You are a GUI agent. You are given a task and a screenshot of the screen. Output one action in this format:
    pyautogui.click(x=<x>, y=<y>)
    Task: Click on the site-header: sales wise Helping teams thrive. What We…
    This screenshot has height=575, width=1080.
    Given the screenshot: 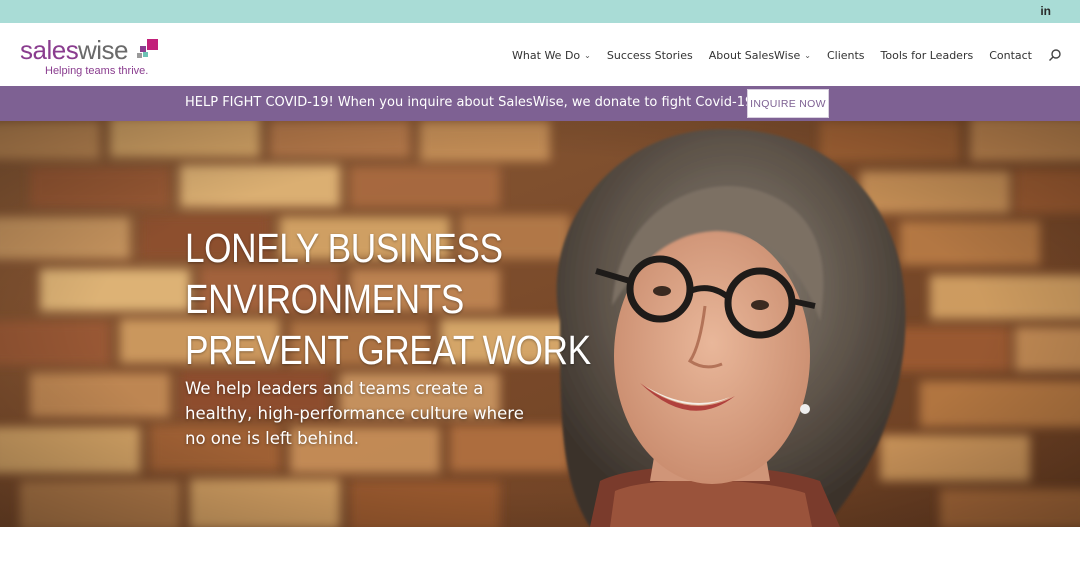 What is the action you would take?
    pyautogui.click(x=540, y=54)
    